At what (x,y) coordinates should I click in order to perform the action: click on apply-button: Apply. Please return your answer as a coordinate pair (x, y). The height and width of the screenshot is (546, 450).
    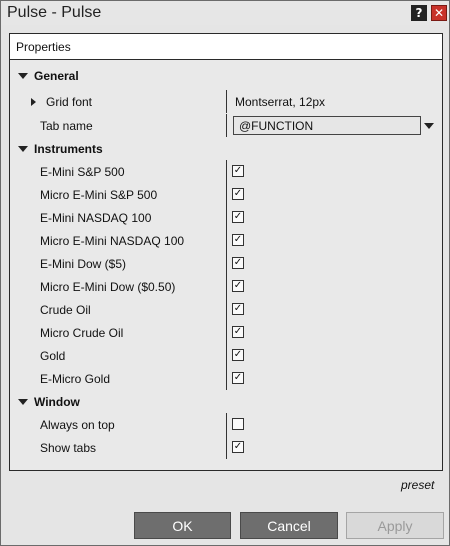
    Looking at the image, I should click on (395, 525).